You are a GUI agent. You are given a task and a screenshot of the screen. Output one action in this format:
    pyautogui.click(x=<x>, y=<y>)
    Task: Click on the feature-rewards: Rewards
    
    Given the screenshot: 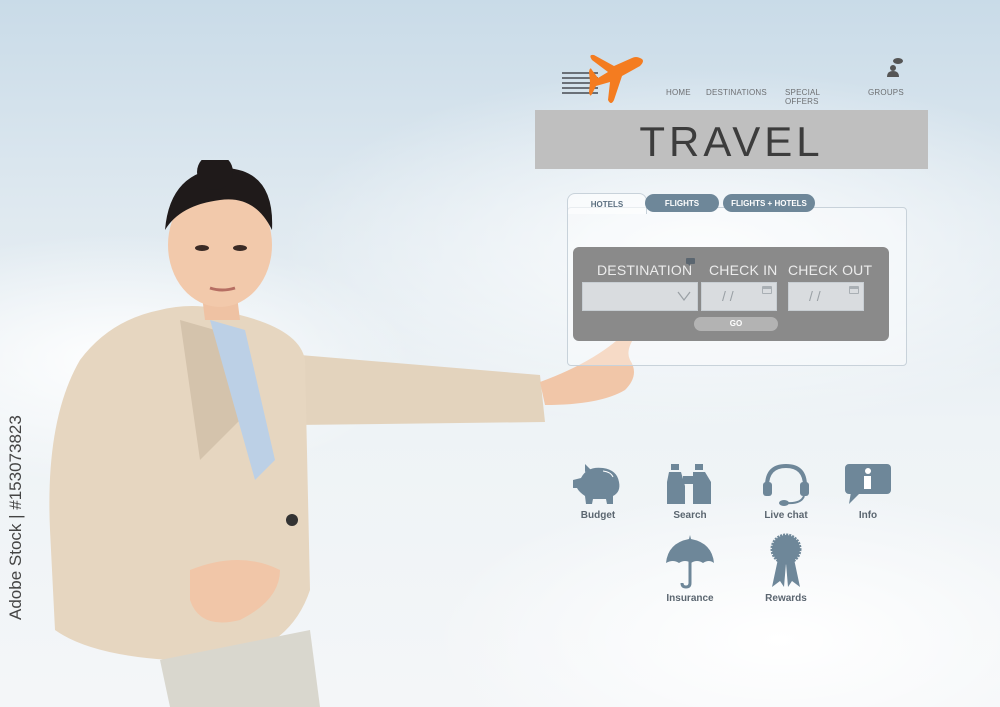 What is the action you would take?
    pyautogui.click(x=786, y=568)
    